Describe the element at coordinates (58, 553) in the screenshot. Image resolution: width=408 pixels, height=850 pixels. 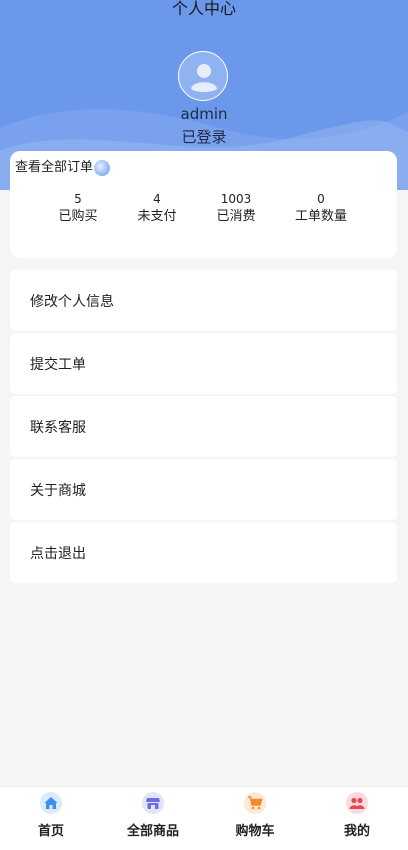
I see `menu-item-label: 点击退出` at that location.